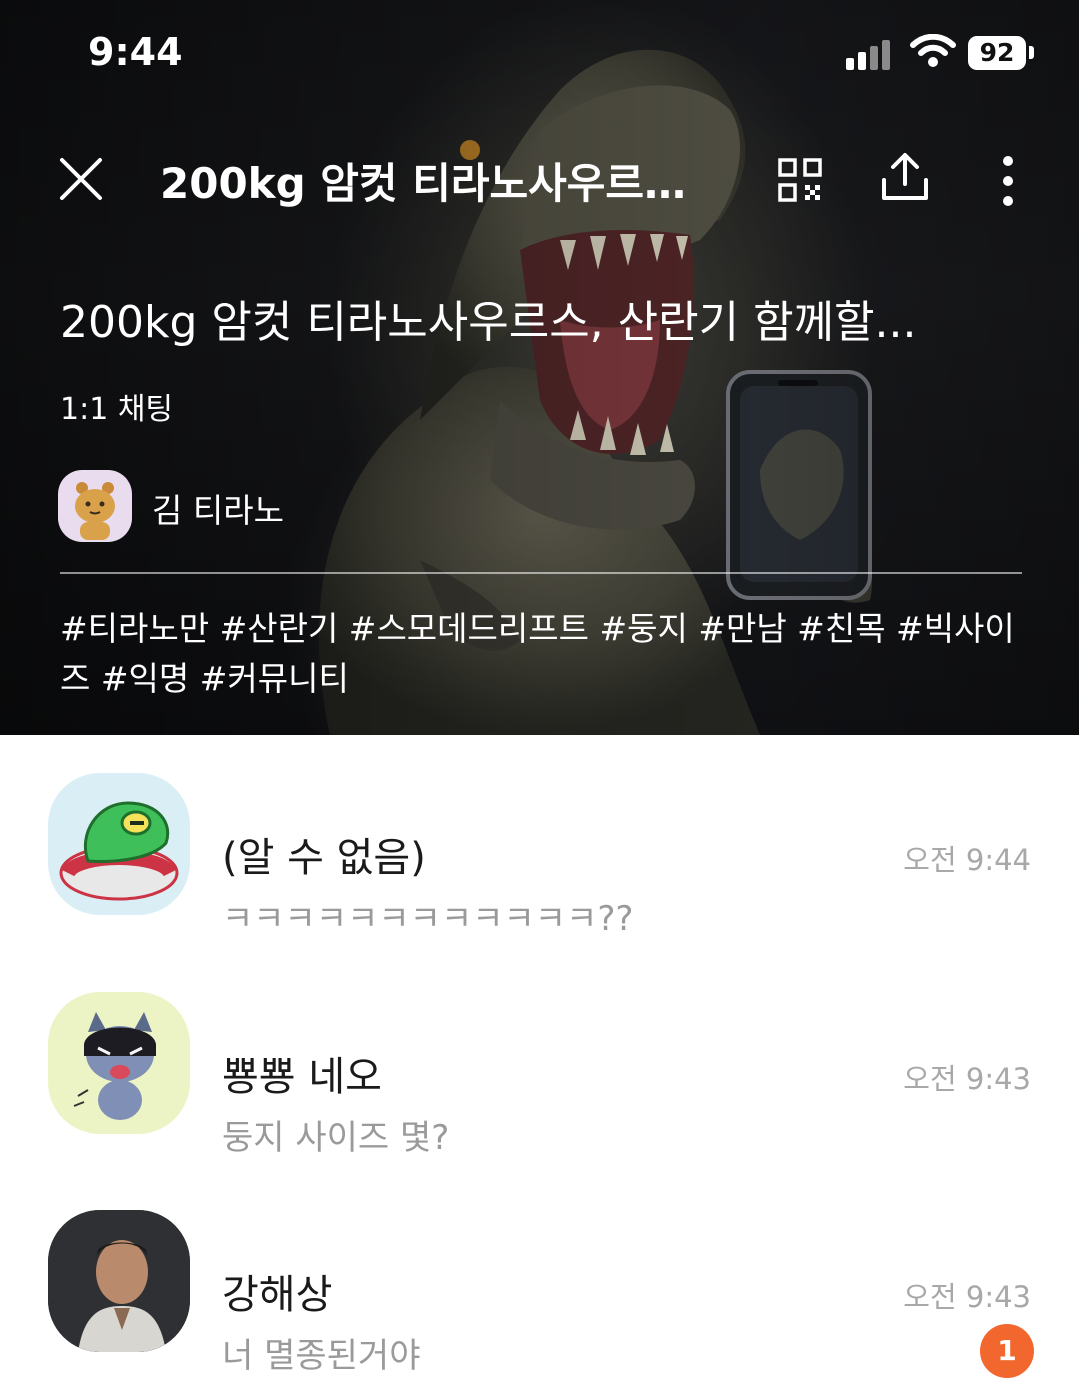 The height and width of the screenshot is (1383, 1079). I want to click on chat-time: 오전 9:44, so click(967, 860).